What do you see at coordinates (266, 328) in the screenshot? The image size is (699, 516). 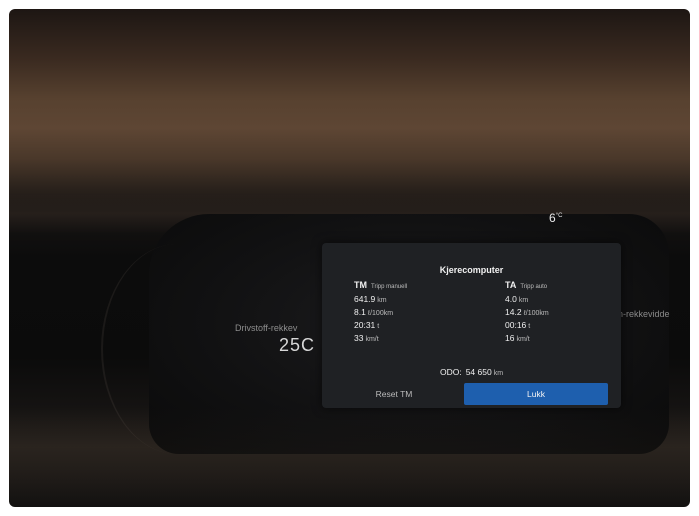 I see `fuel-range-label: Drivstoff-rekkev` at bounding box center [266, 328].